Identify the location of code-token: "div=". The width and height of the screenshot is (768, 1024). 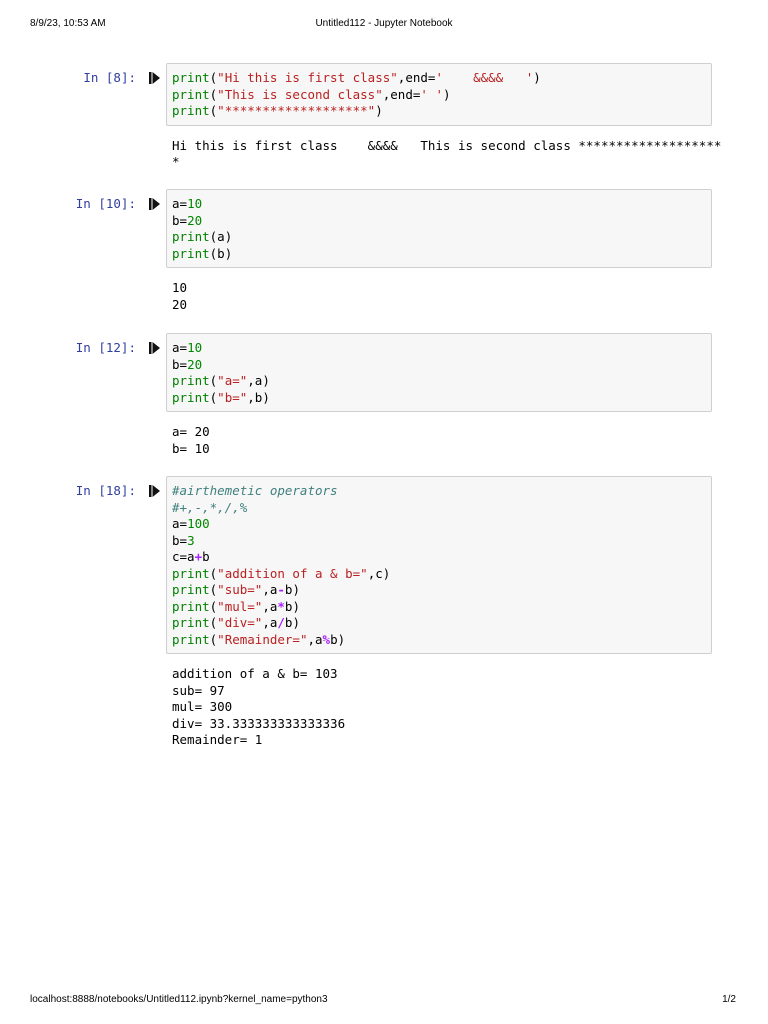
(240, 622).